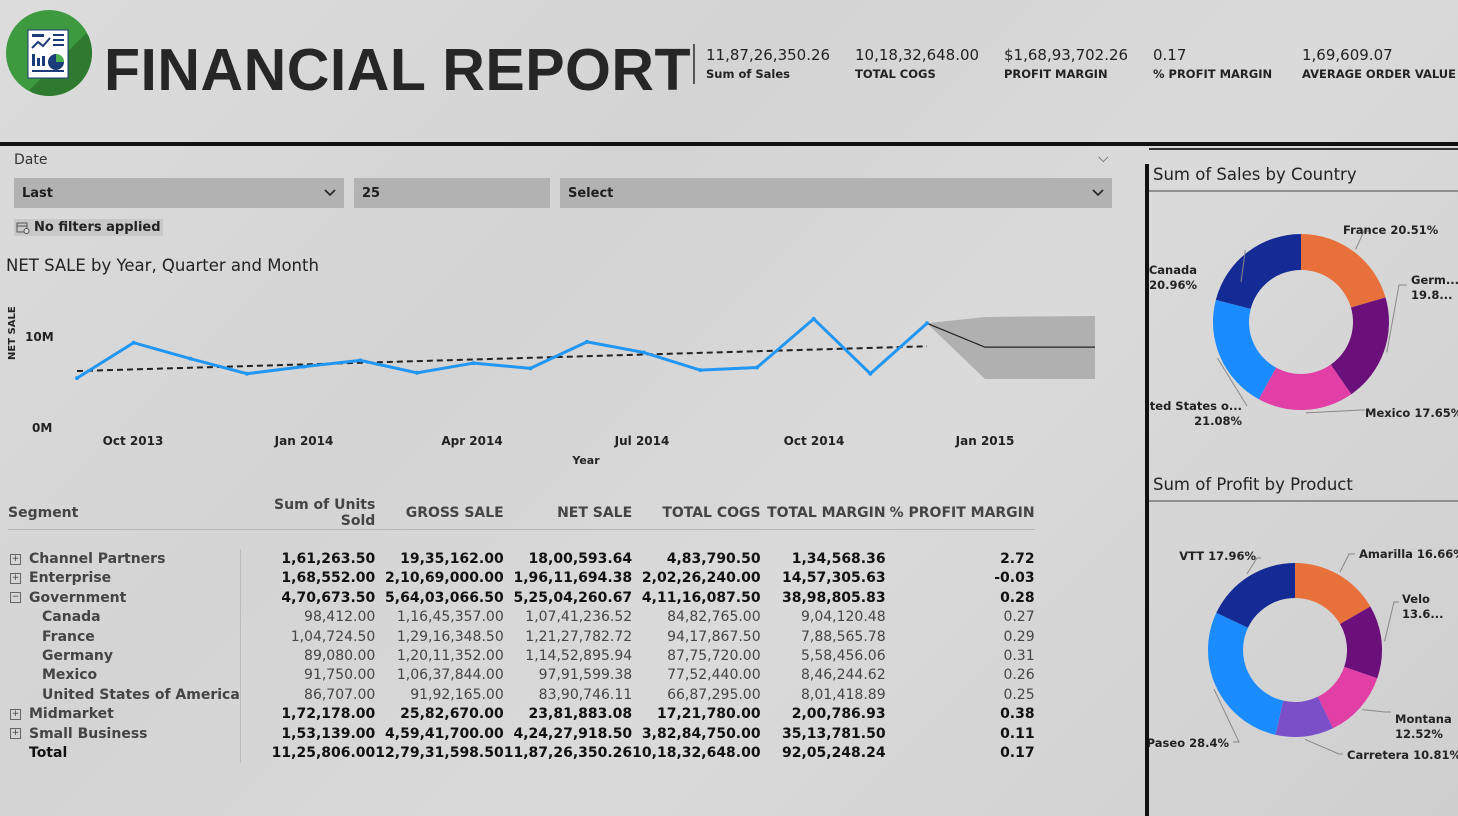  What do you see at coordinates (714, 617) in the screenshot?
I see `value-cell: 84,82,765.00` at bounding box center [714, 617].